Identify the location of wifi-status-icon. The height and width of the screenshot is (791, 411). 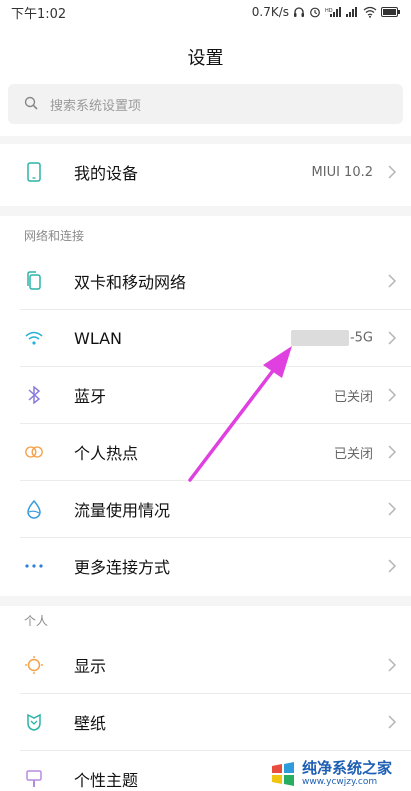
(370, 12).